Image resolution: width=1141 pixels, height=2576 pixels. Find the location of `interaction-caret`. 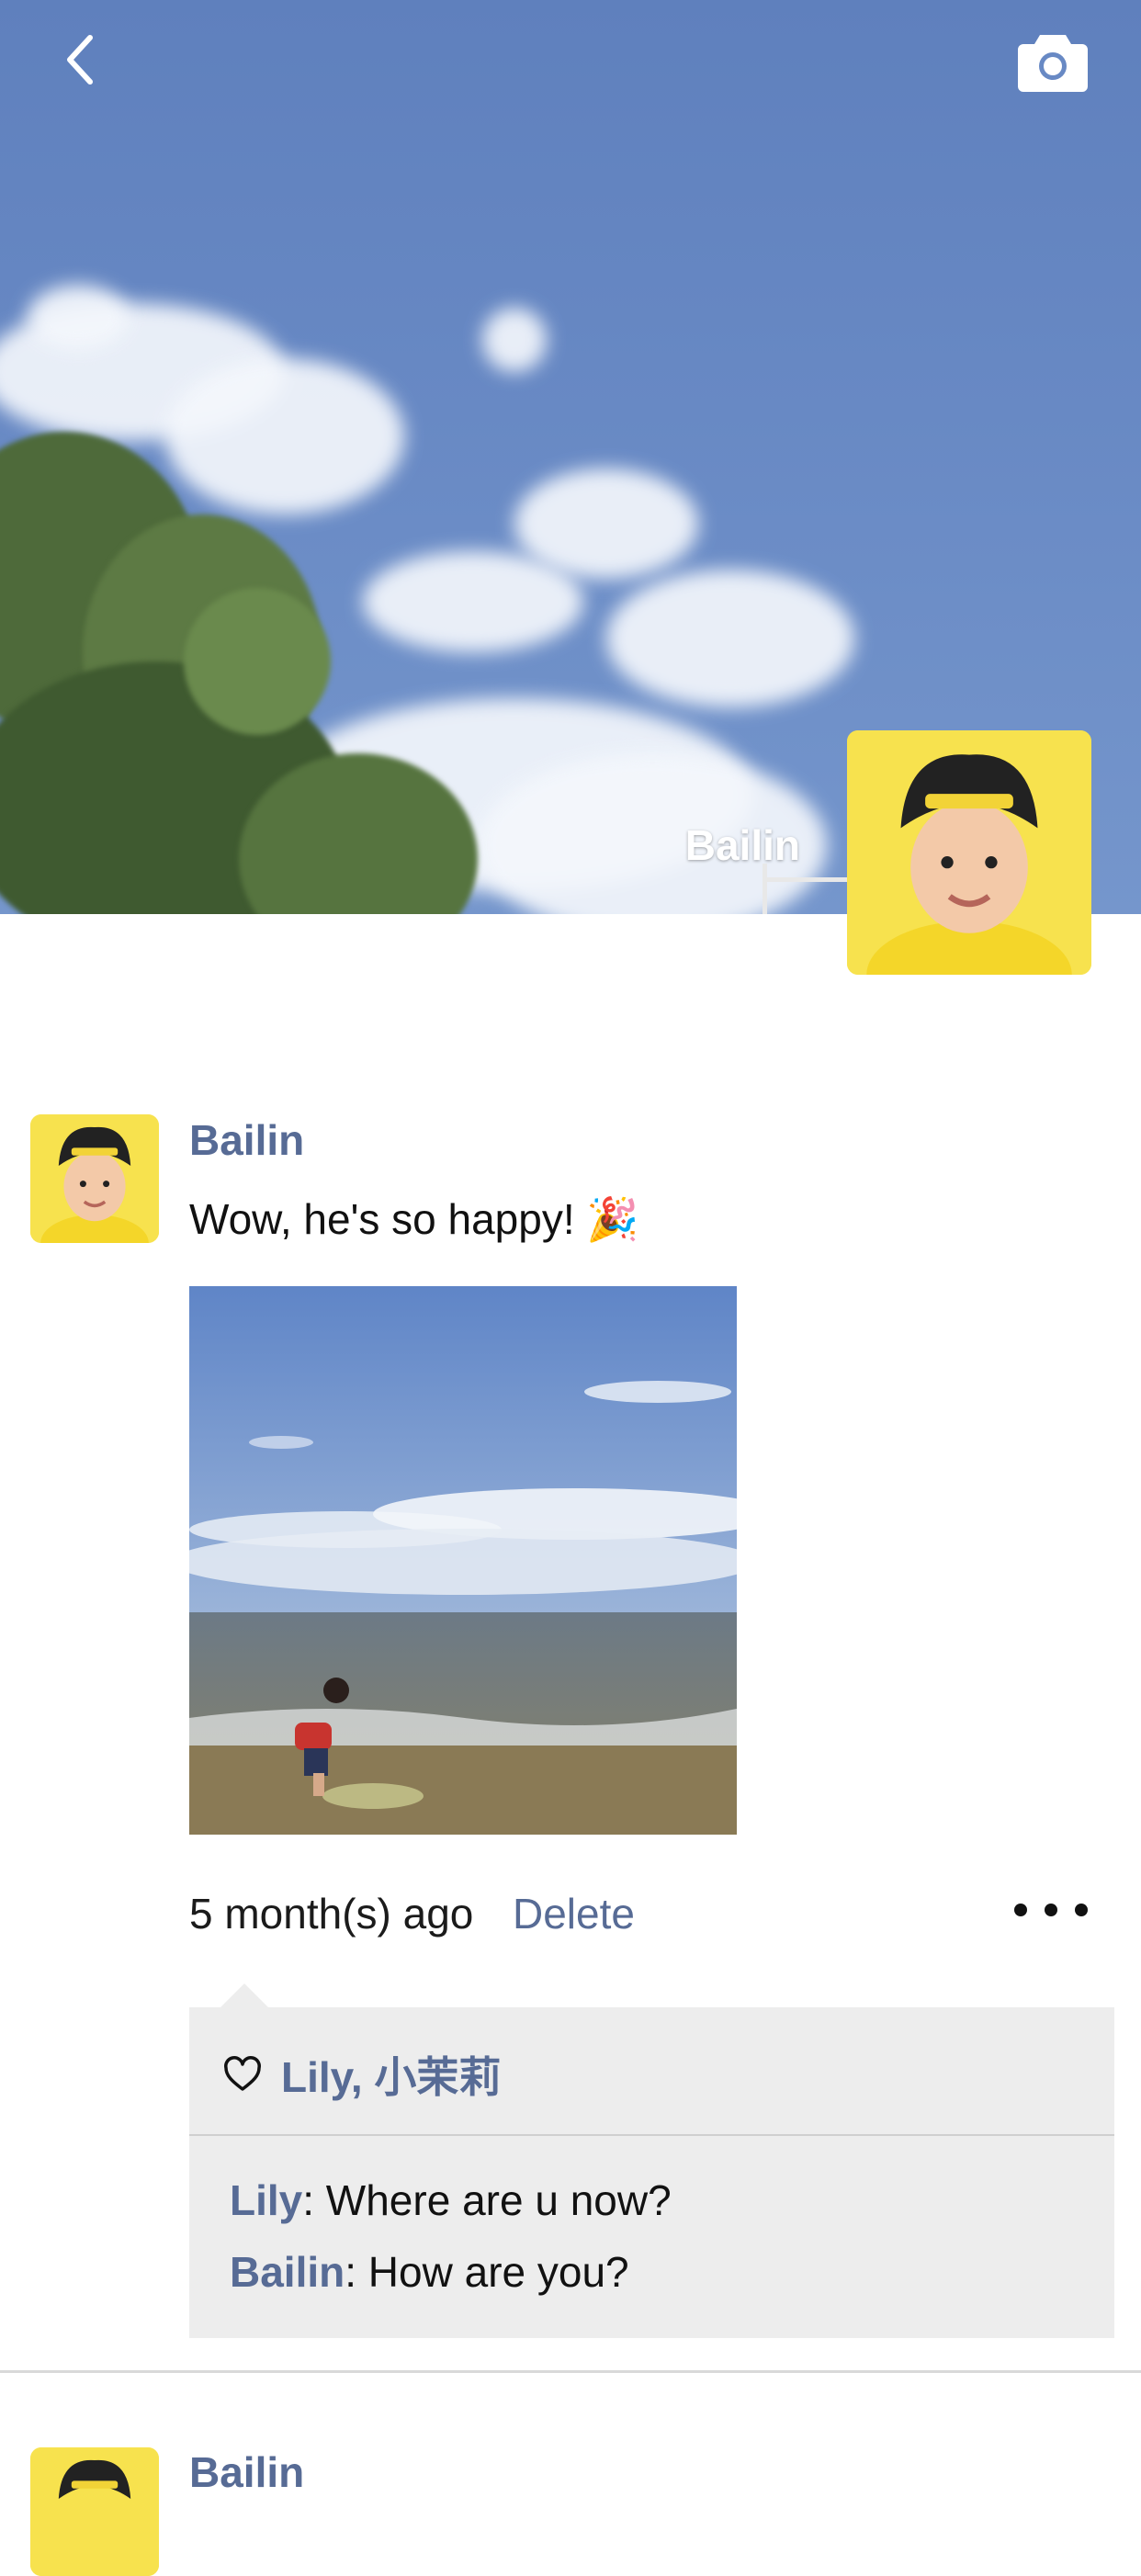

interaction-caret is located at coordinates (244, 1995).